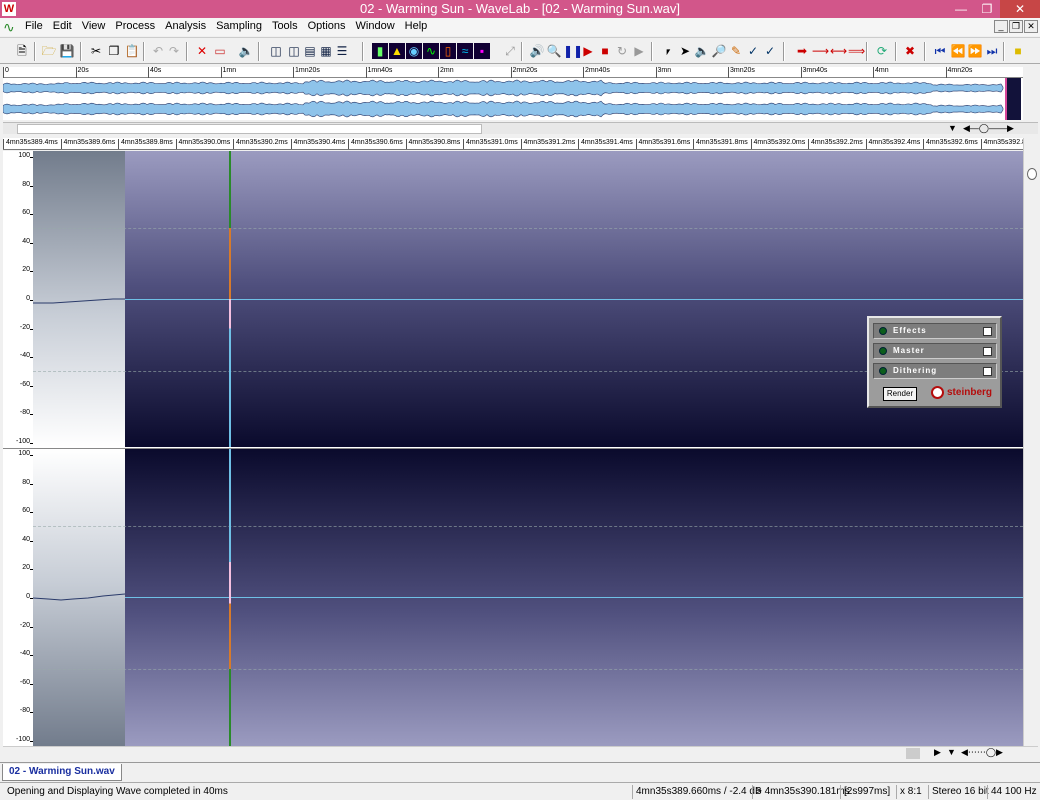 The height and width of the screenshot is (800, 1040). What do you see at coordinates (397, 51) in the screenshot?
I see `meter-spectrum-icon: ▲` at bounding box center [397, 51].